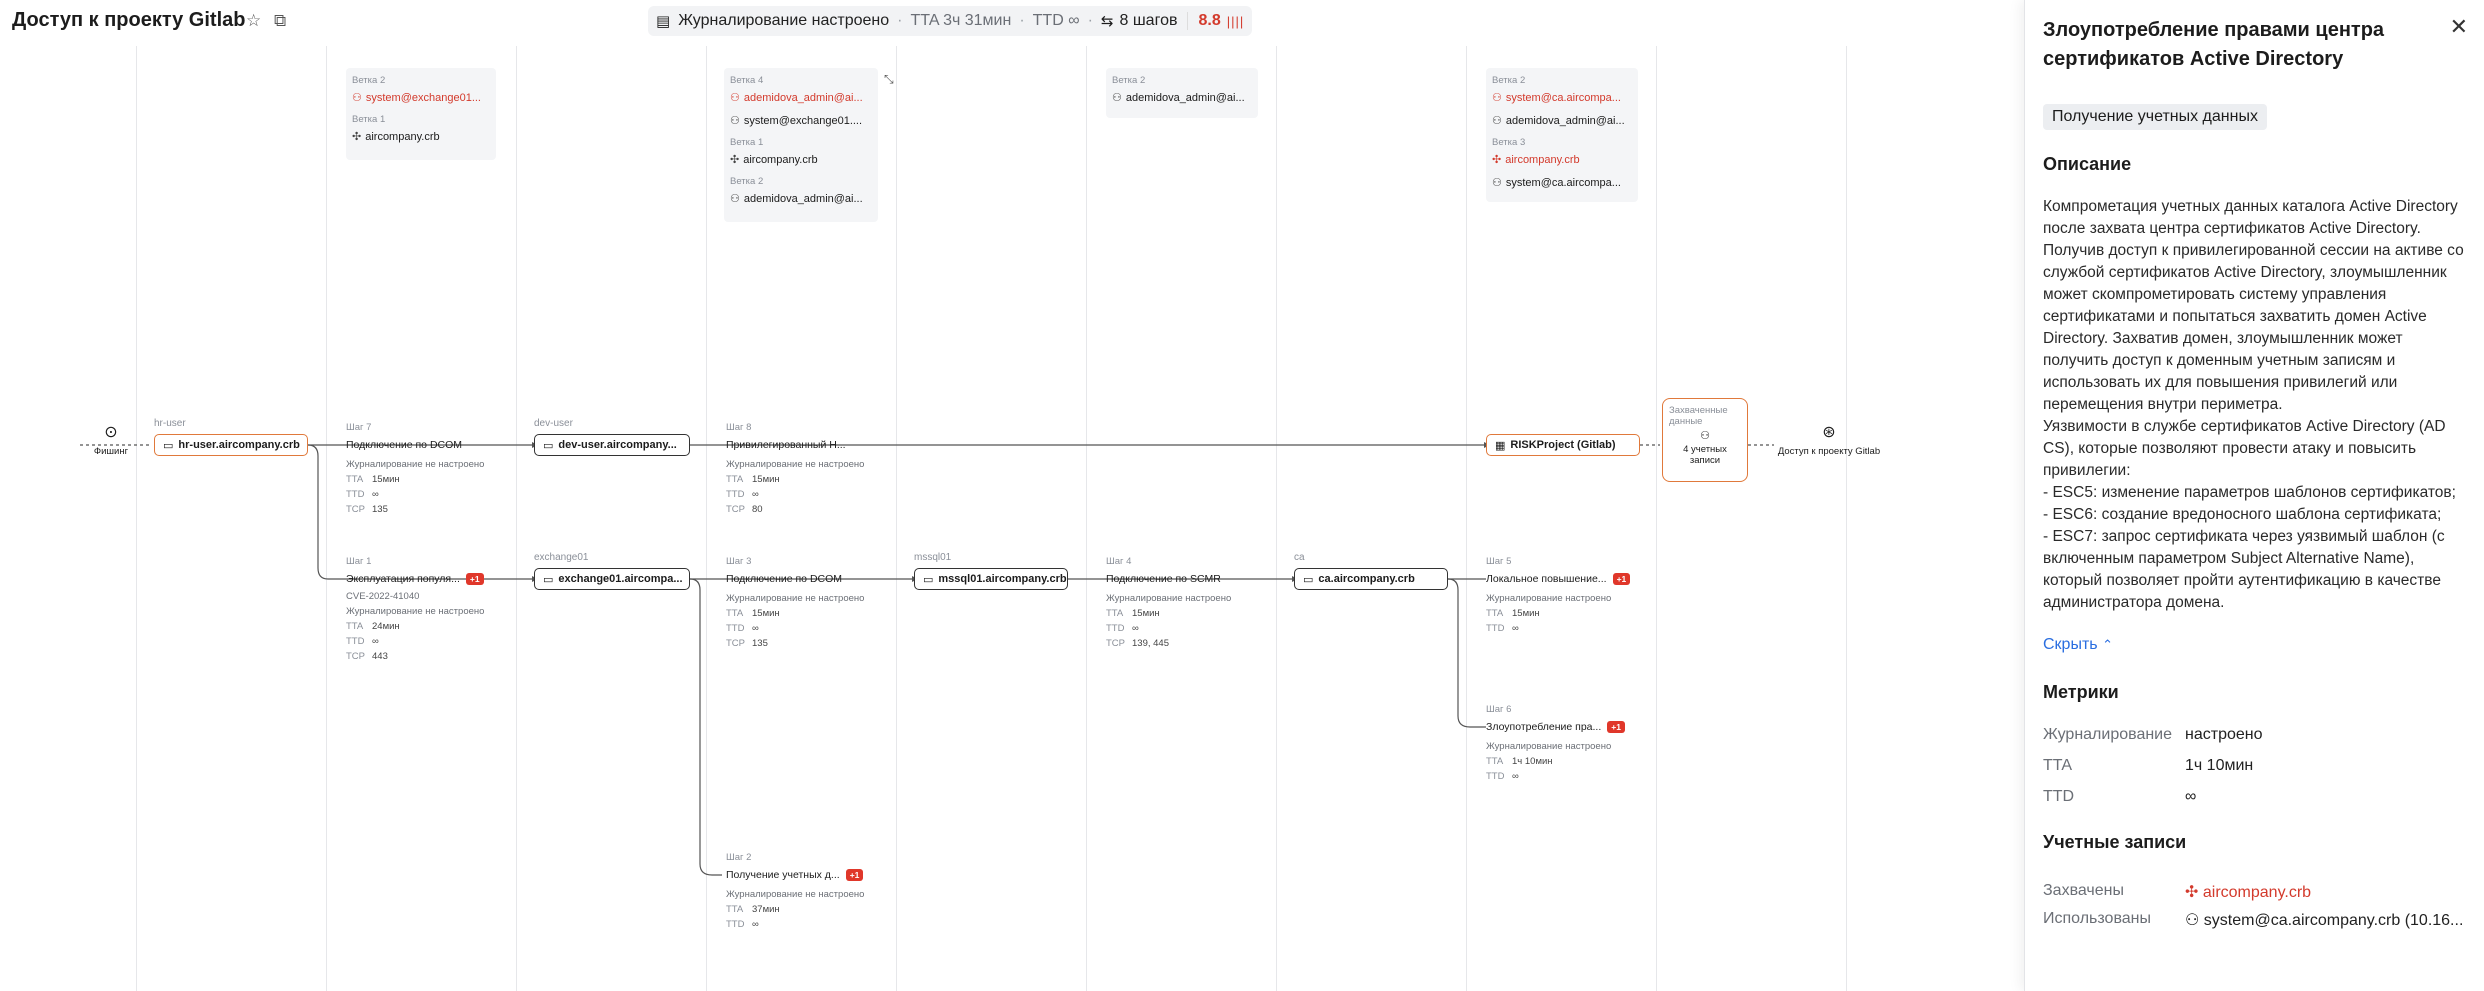 The image size is (2484, 991). What do you see at coordinates (1829, 451) in the screenshot?
I see `end-label: Доступ к проекту Gitlab` at bounding box center [1829, 451].